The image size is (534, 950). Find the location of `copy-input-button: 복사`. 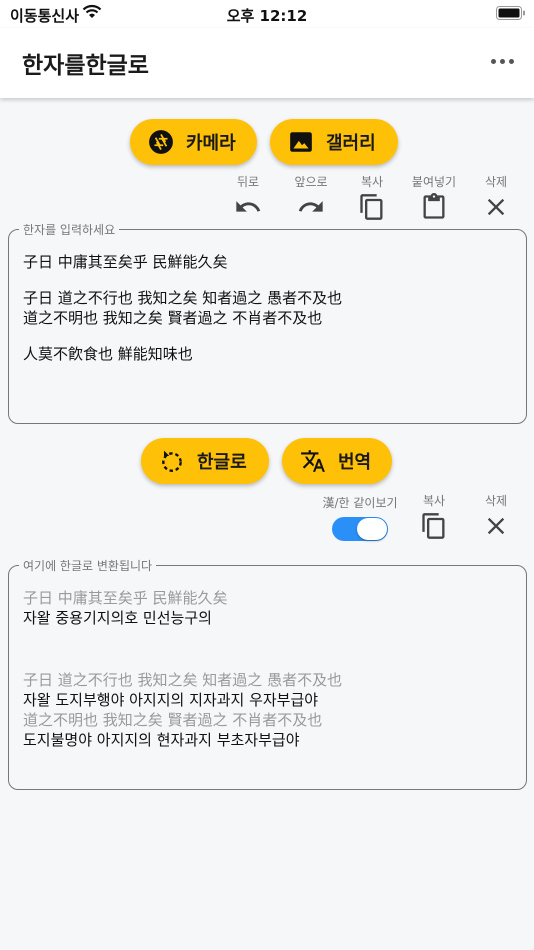

copy-input-button: 복사 is located at coordinates (372, 199).